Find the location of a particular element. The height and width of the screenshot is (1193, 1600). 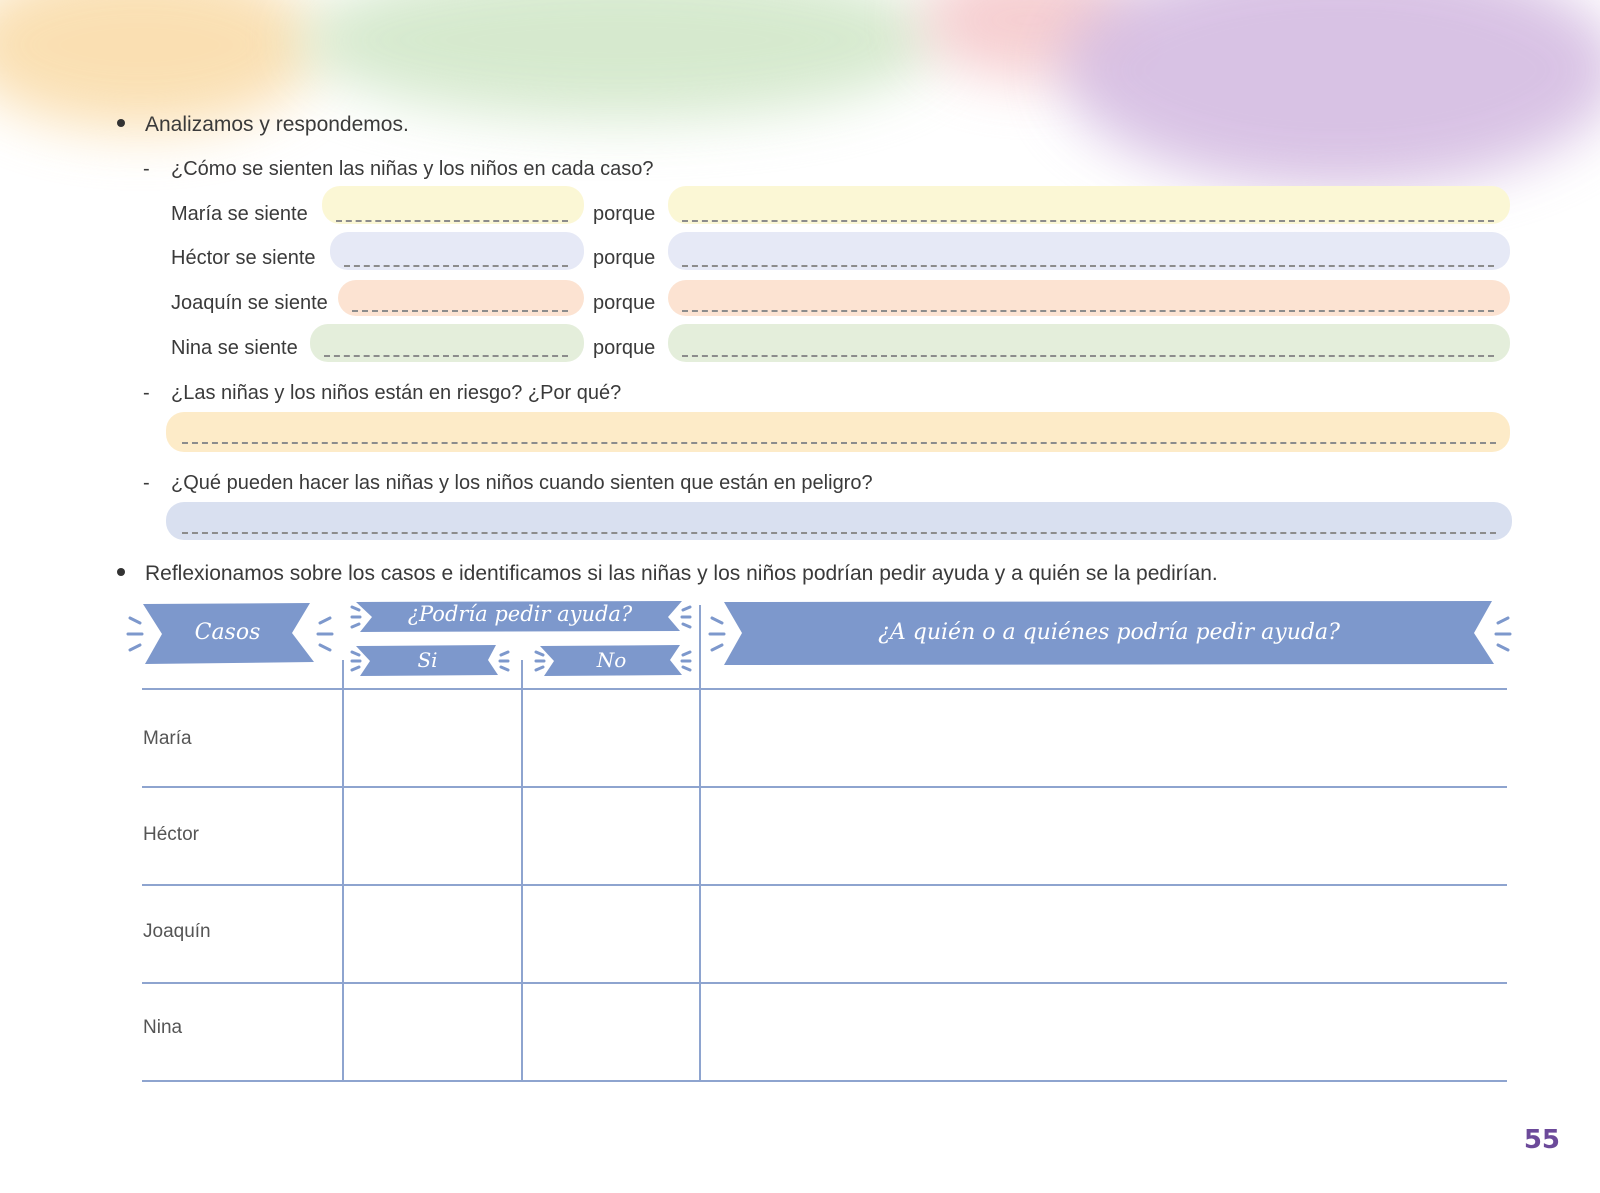

header-si: Si is located at coordinates (427, 660).